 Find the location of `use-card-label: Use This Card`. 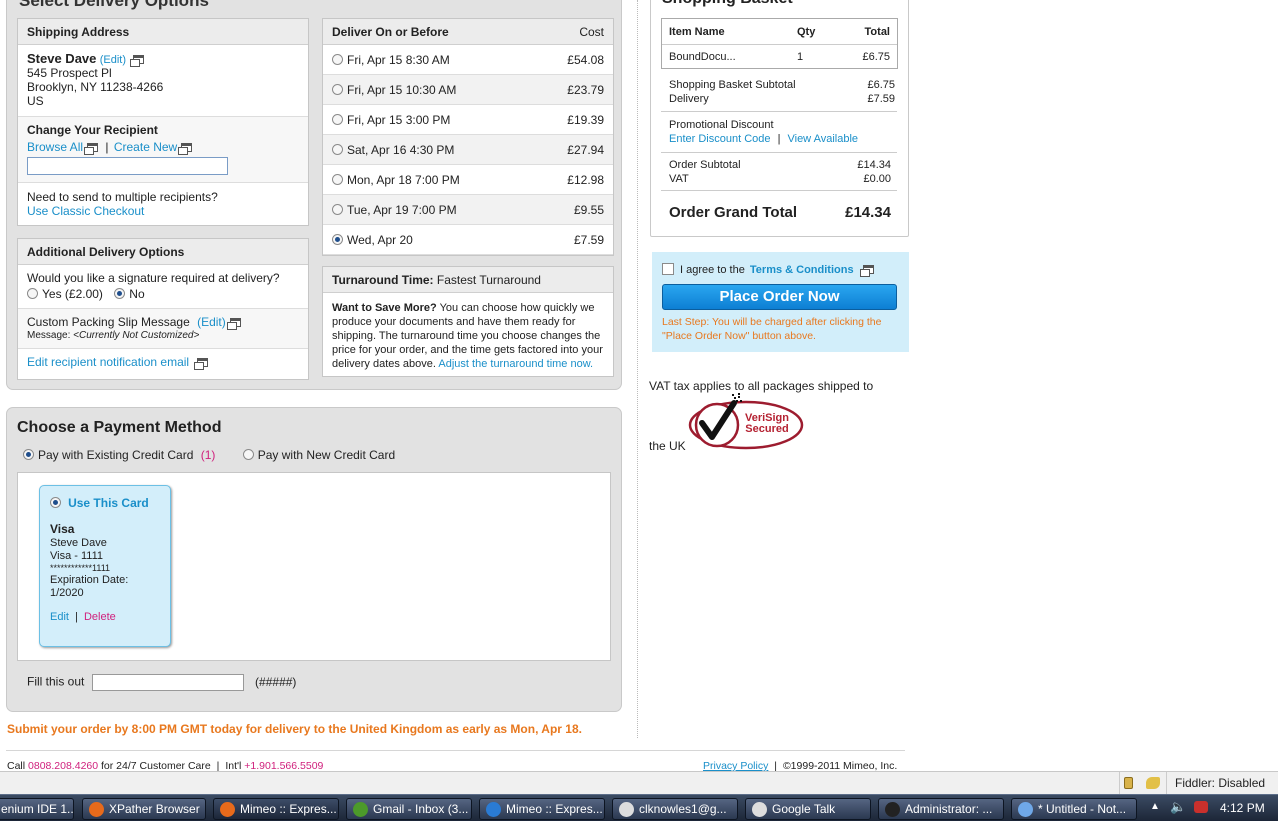

use-card-label: Use This Card is located at coordinates (108, 503).